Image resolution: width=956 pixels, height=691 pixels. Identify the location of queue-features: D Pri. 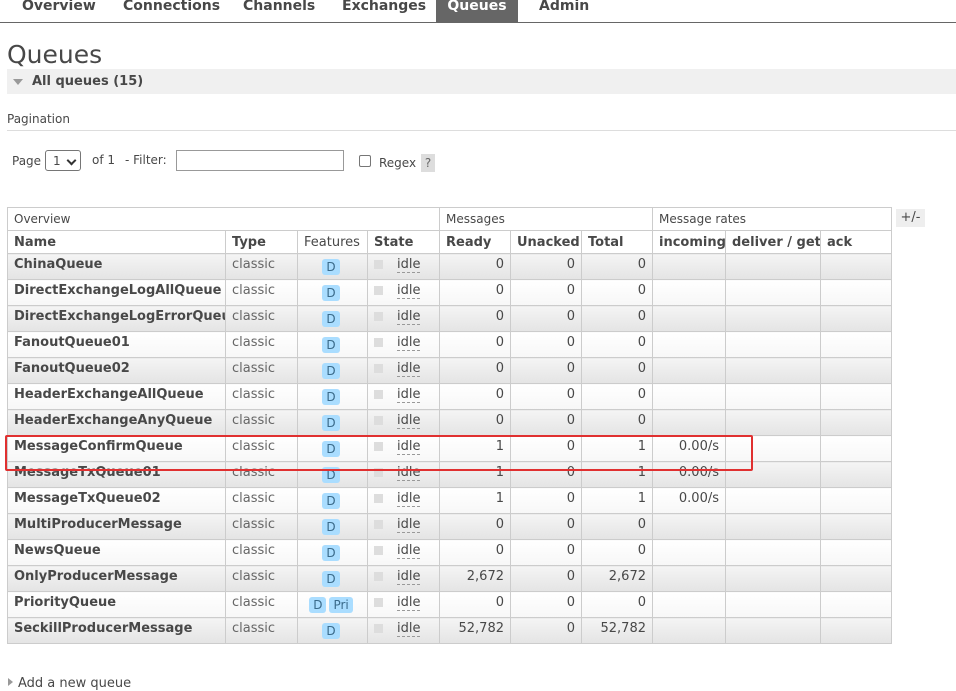
(332, 604).